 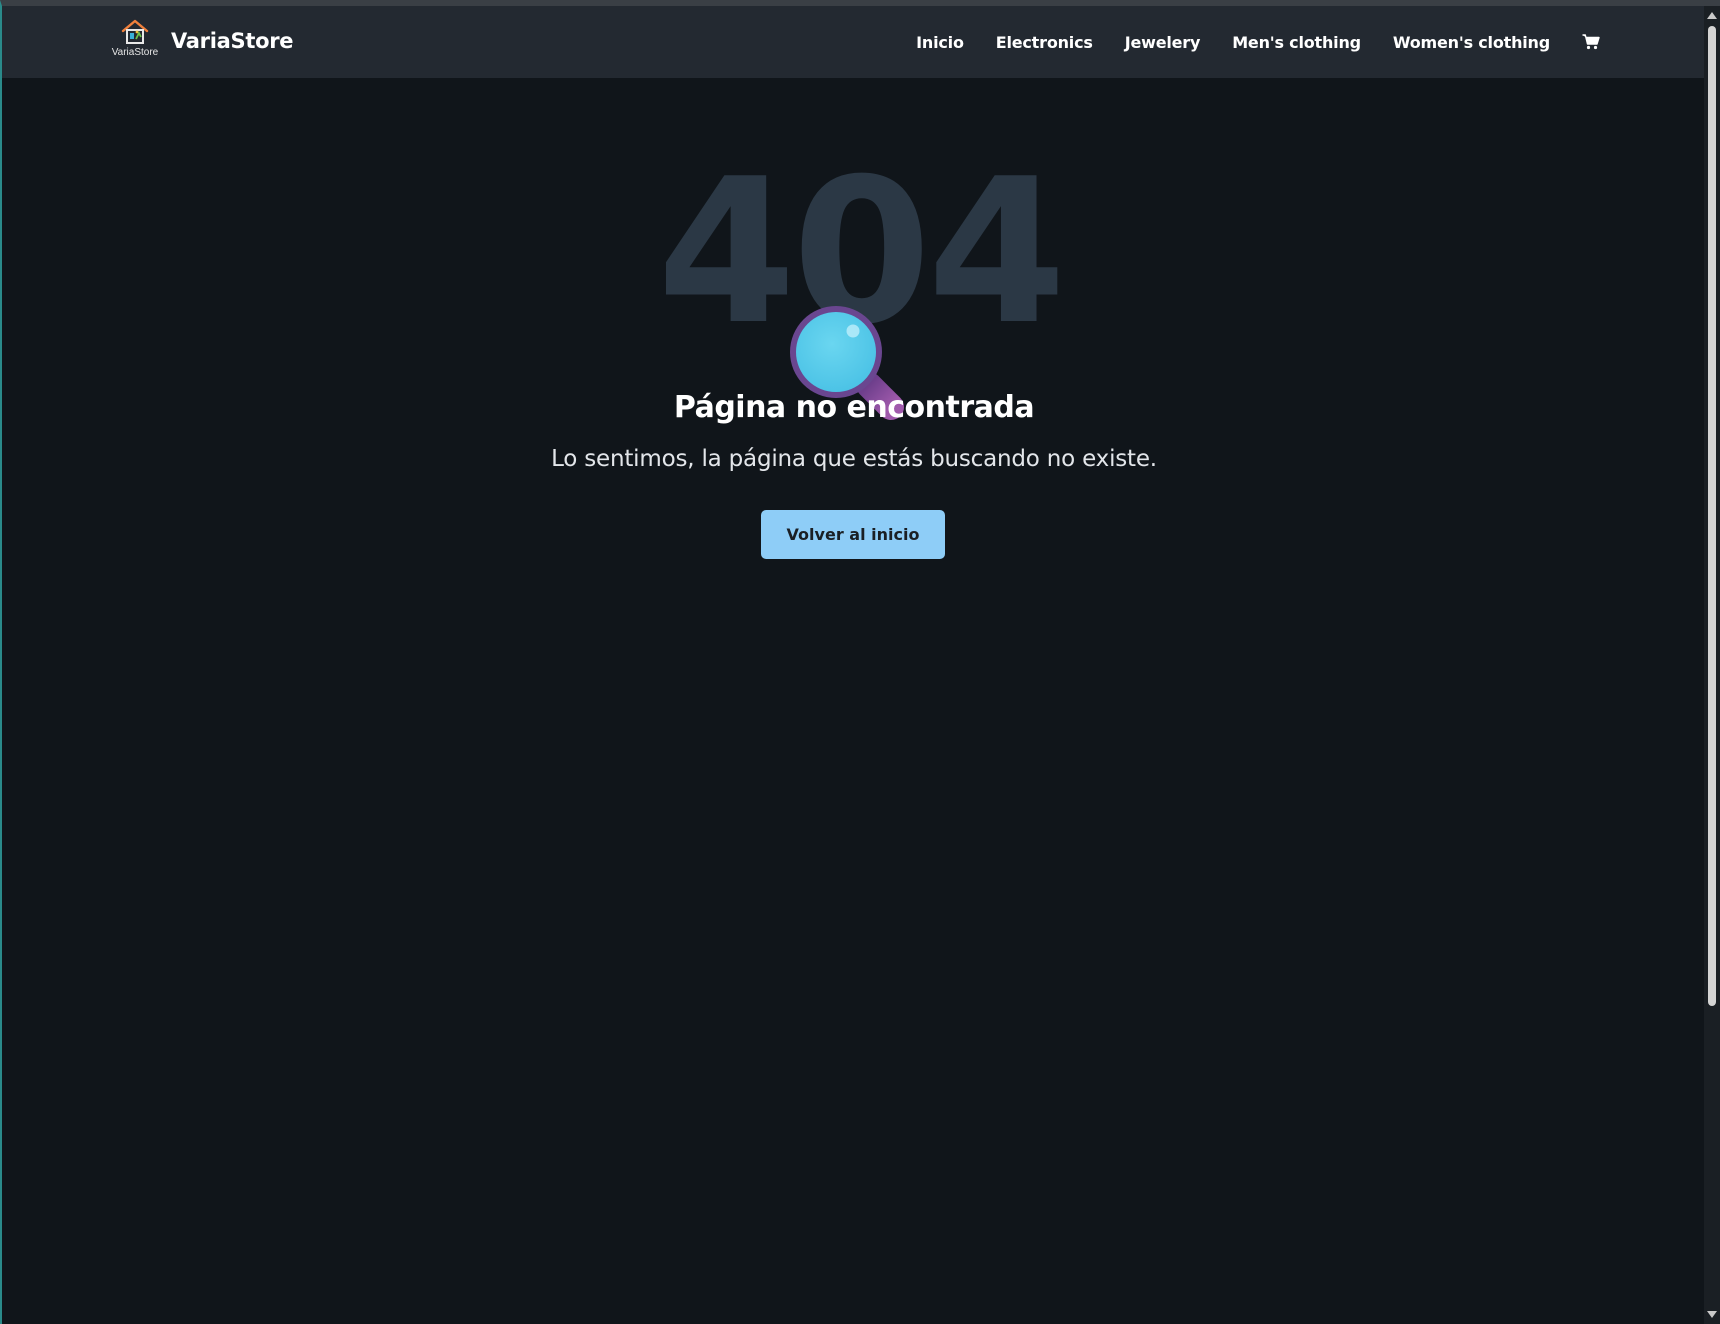 I want to click on scroll-up-arrow-icon, so click(x=1712, y=15).